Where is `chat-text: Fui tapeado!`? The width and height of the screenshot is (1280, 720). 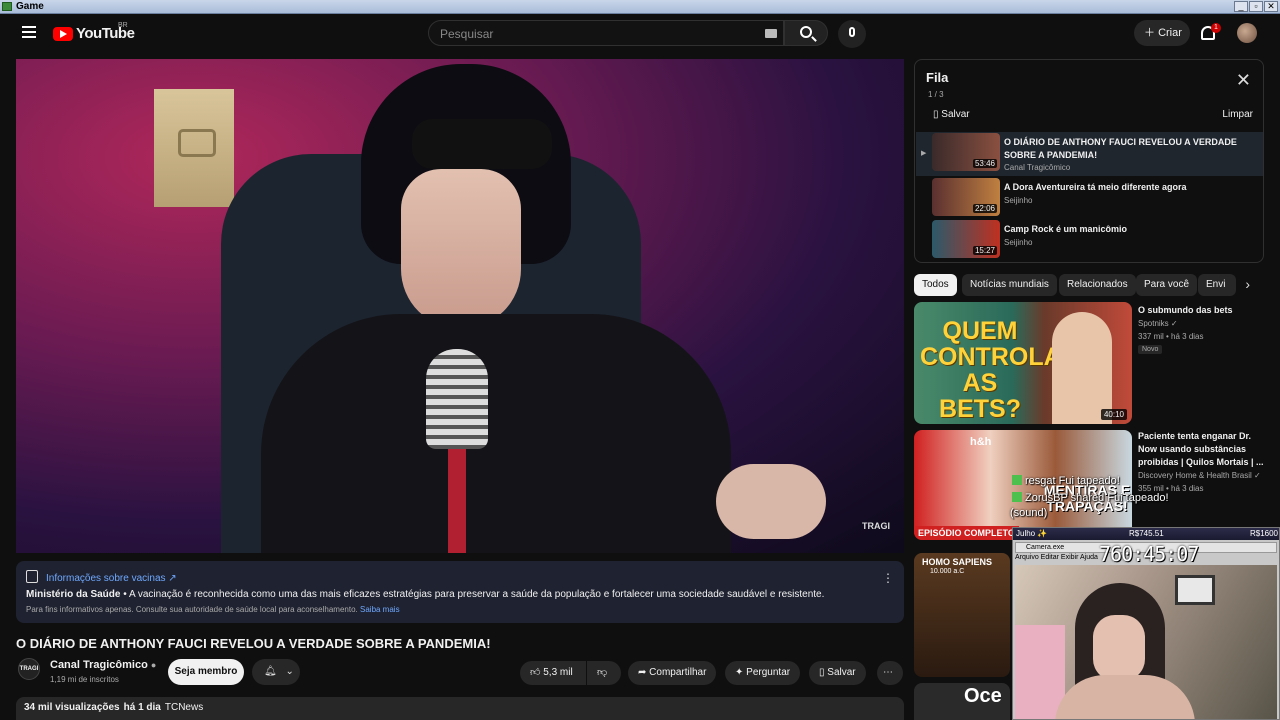
chat-text: Fui tapeado! is located at coordinates (1089, 481).